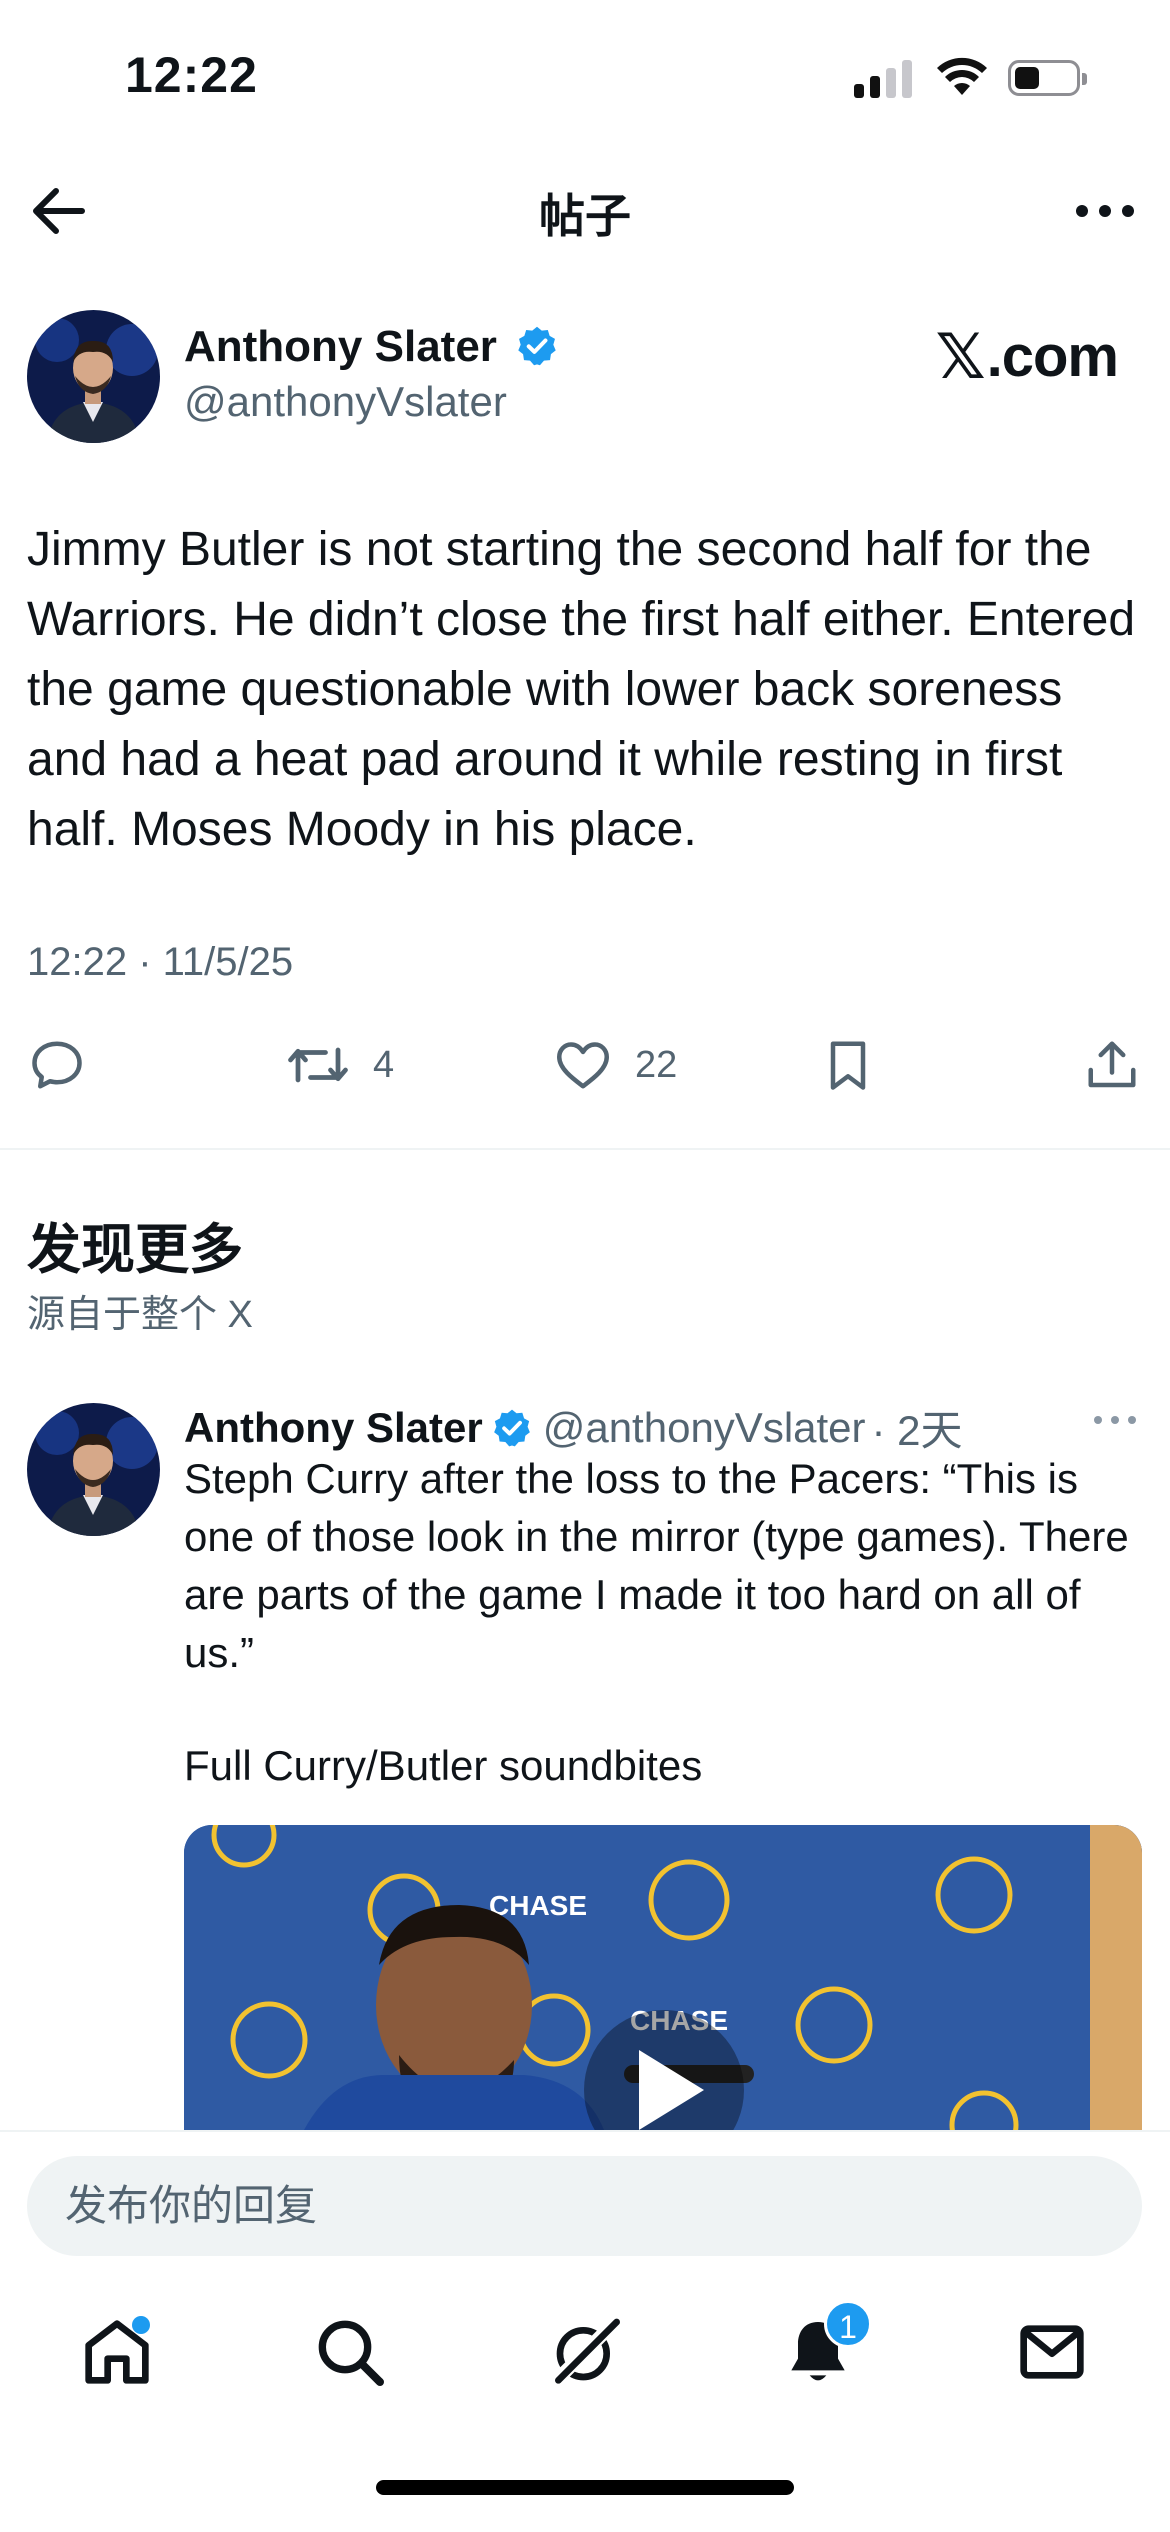 The width and height of the screenshot is (1170, 2532). I want to click on share-button, so click(1112, 1065).